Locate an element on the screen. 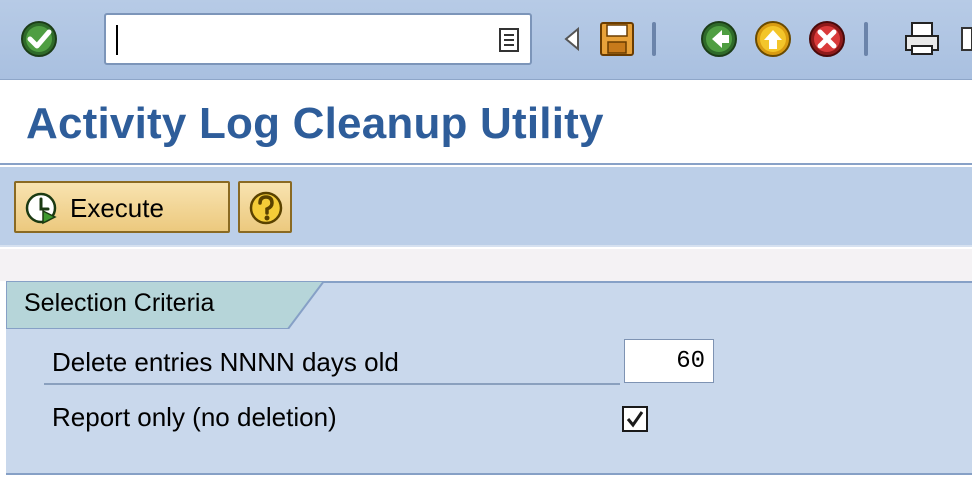 The height and width of the screenshot is (498, 972). check-mark-icon is located at coordinates (635, 419).